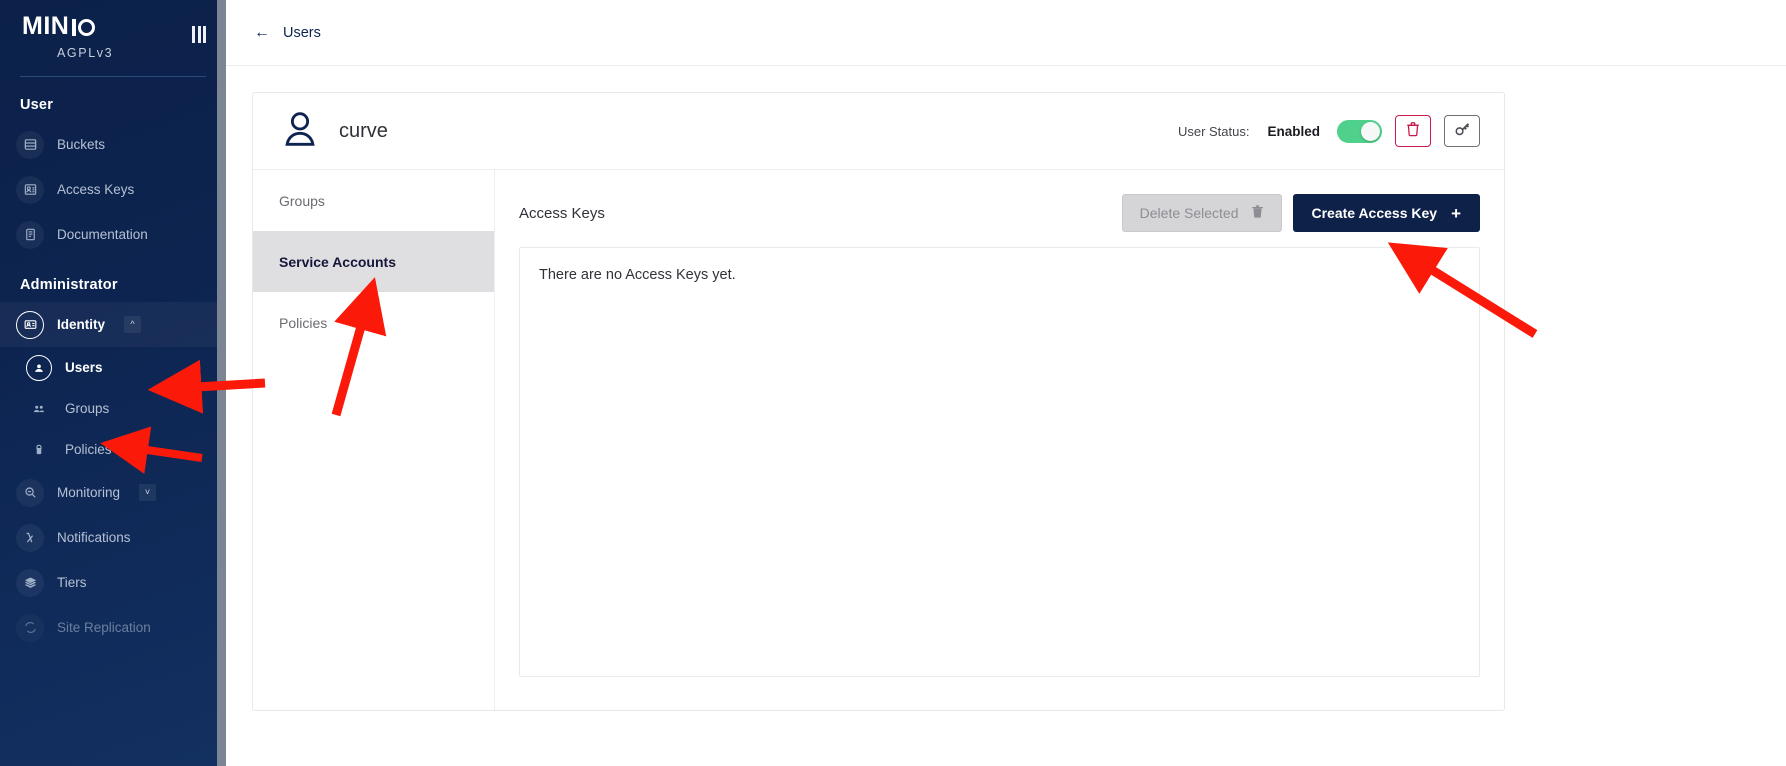  Describe the element at coordinates (262, 32) in the screenshot. I see `arrow-left-icon: ←` at that location.